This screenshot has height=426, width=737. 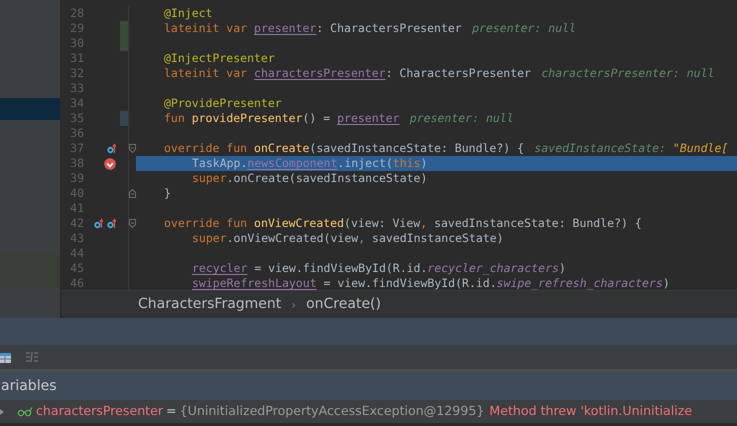 What do you see at coordinates (370, 28) in the screenshot?
I see `code-line: lateinit var presenter: CharactersPresenter presenter: null` at bounding box center [370, 28].